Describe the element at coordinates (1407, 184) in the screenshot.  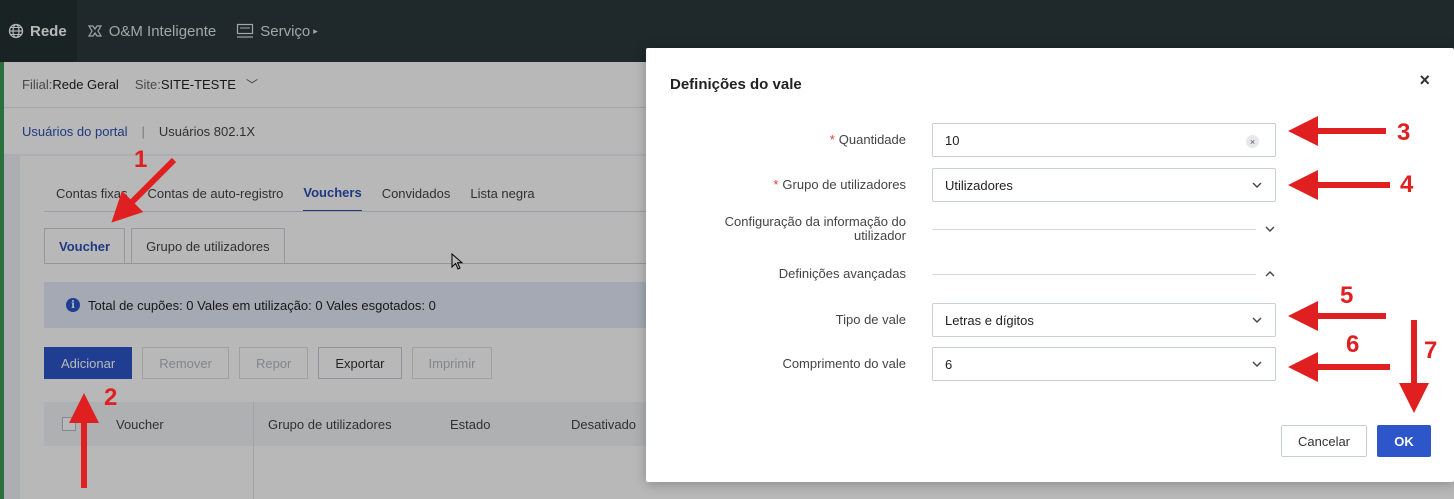
I see `annotation-number-4: 4` at that location.